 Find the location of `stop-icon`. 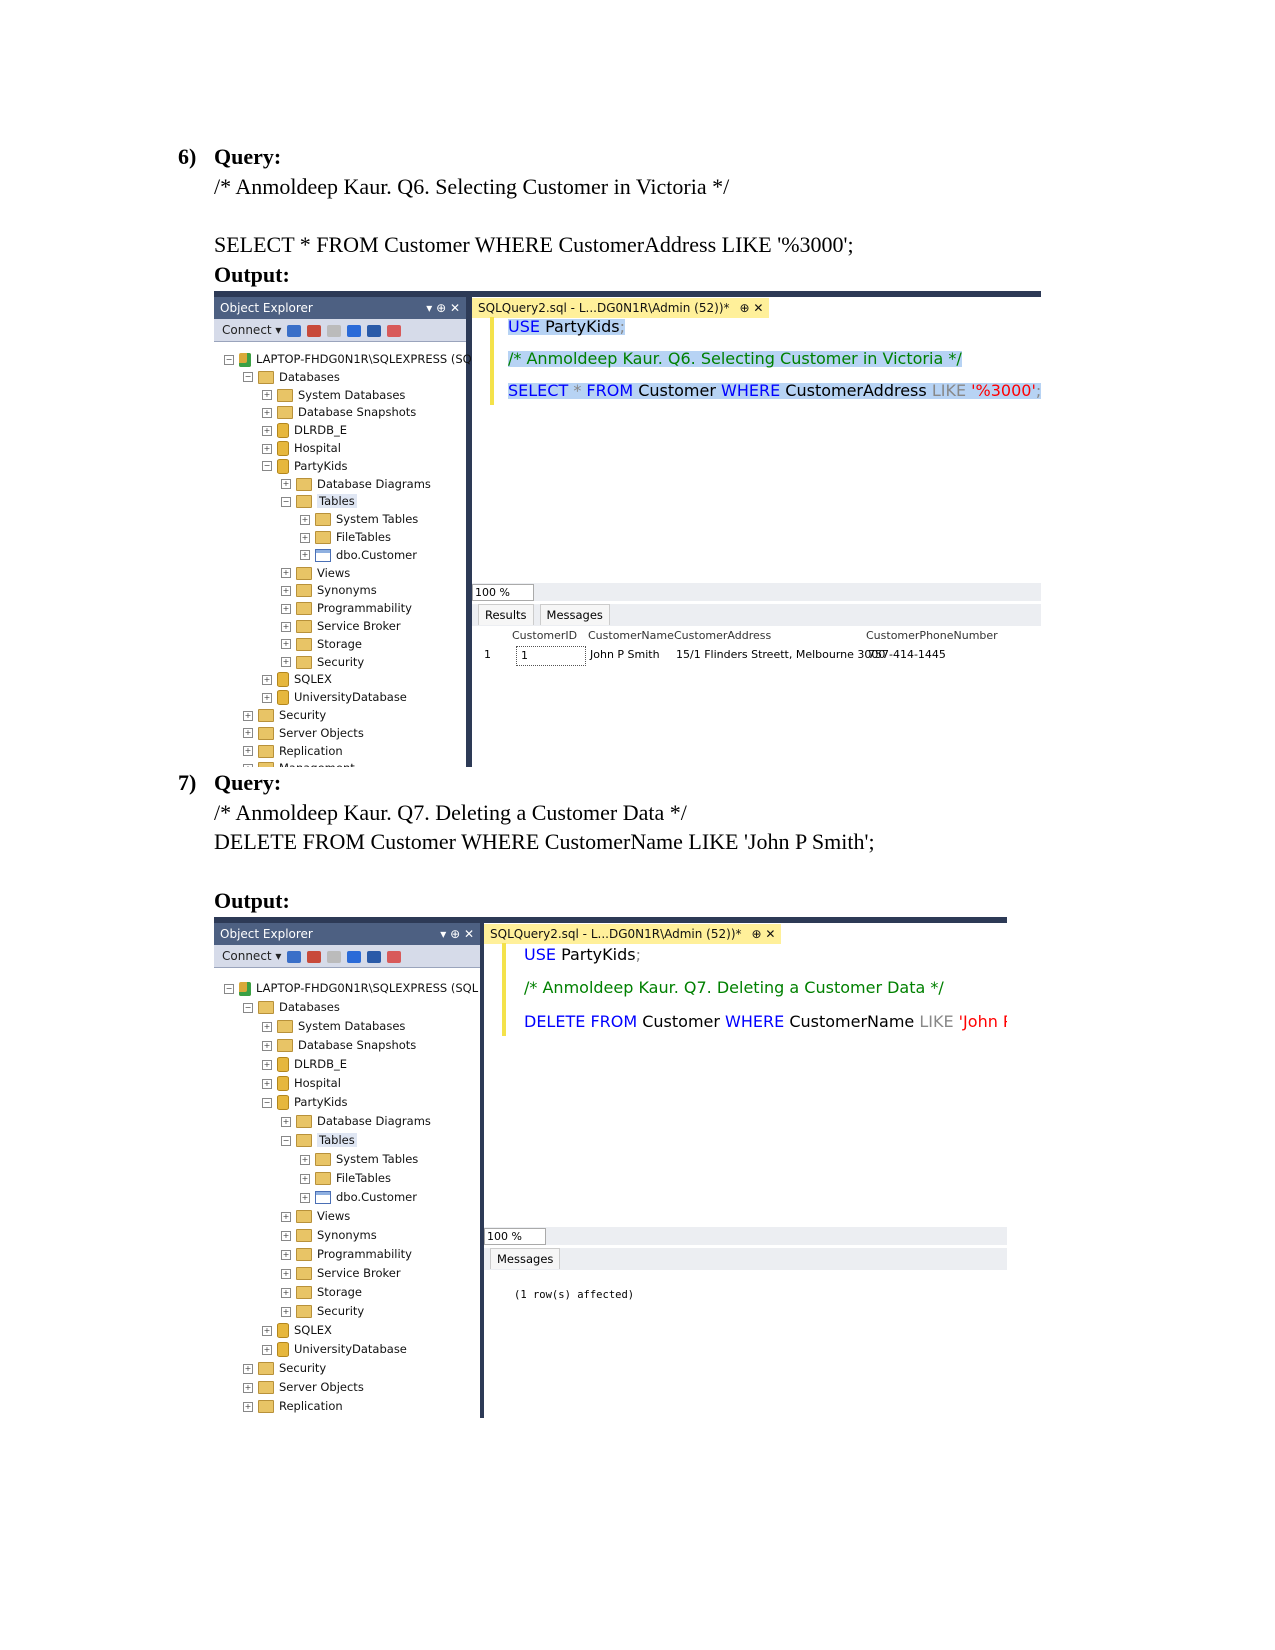

stop-icon is located at coordinates (334, 330).